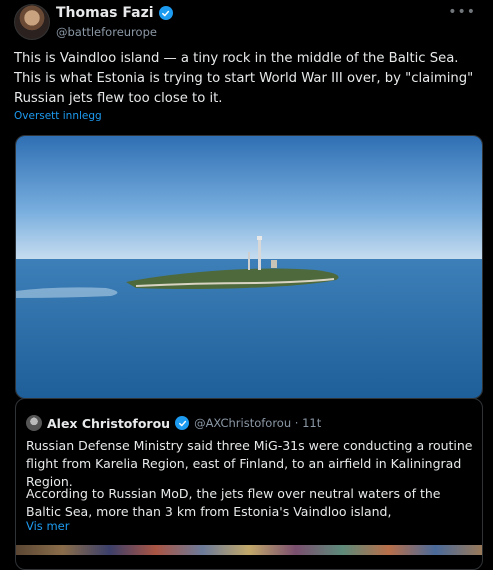  Describe the element at coordinates (109, 423) in the screenshot. I see `quoted-author-name: Alex Christoforou` at that location.